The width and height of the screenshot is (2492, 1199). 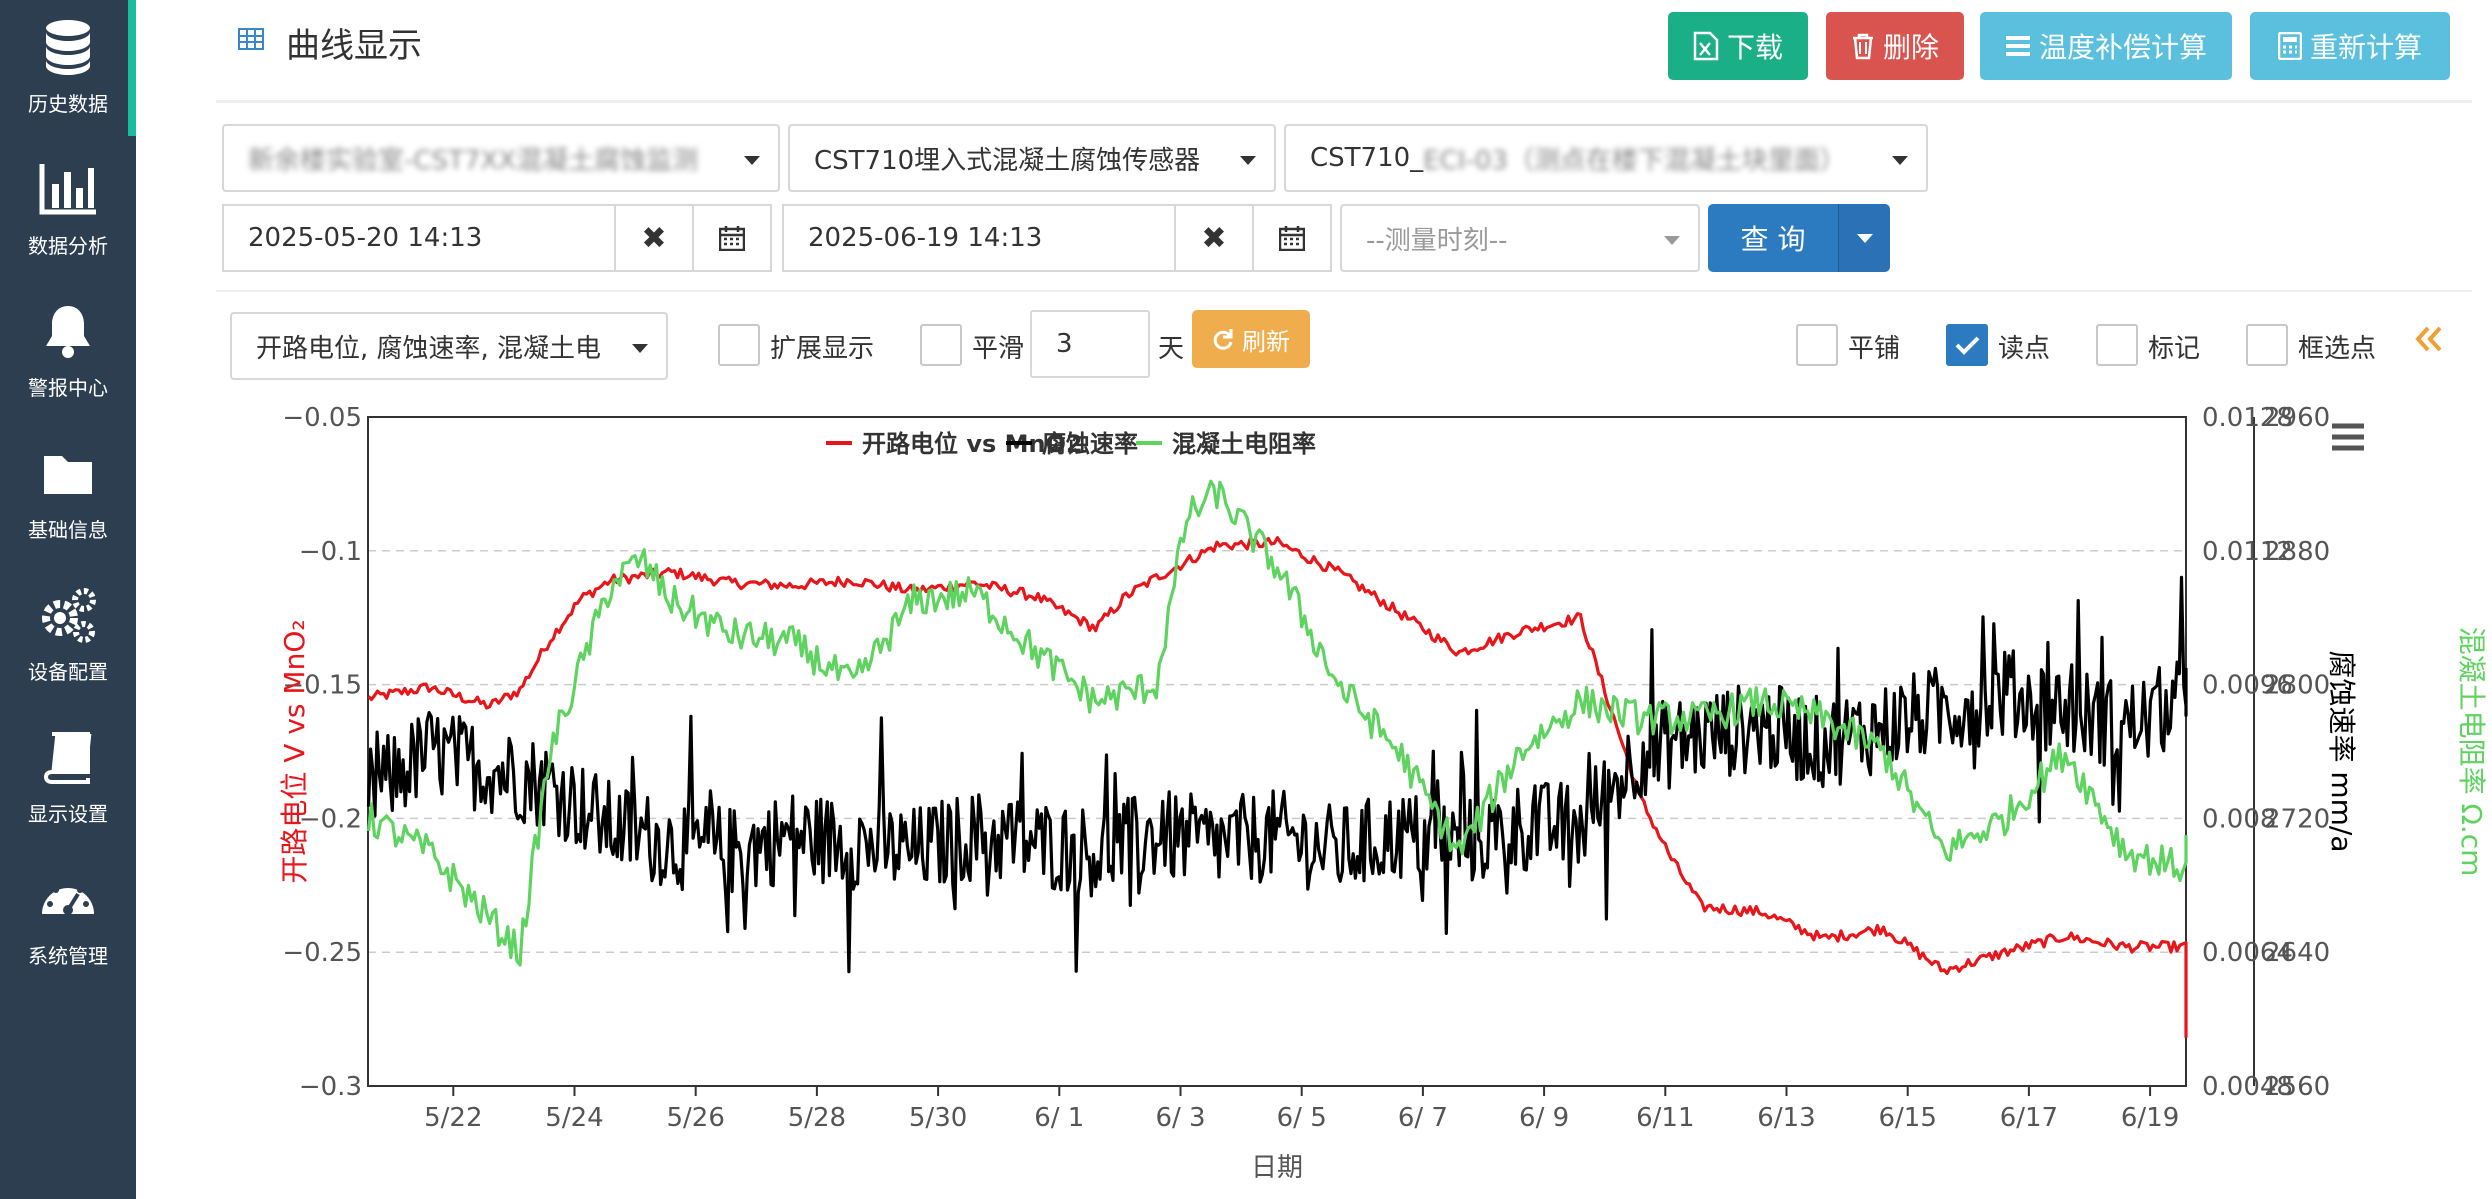 What do you see at coordinates (419, 238) in the screenshot?
I see `start-date-input: 2025-05-20 14:13` at bounding box center [419, 238].